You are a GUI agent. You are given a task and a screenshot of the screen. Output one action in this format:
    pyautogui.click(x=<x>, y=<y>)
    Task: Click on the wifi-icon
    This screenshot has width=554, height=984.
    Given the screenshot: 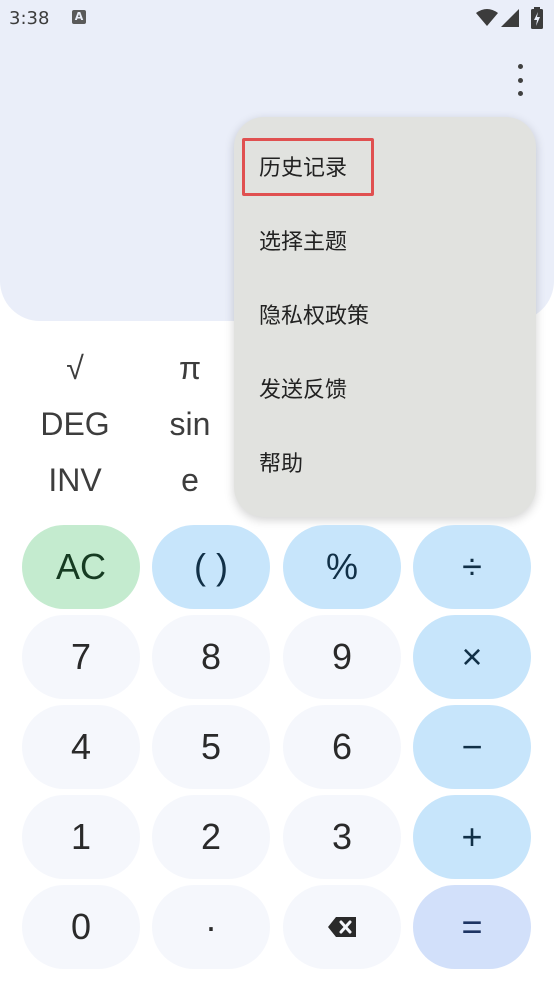 What is the action you would take?
    pyautogui.click(x=487, y=17)
    